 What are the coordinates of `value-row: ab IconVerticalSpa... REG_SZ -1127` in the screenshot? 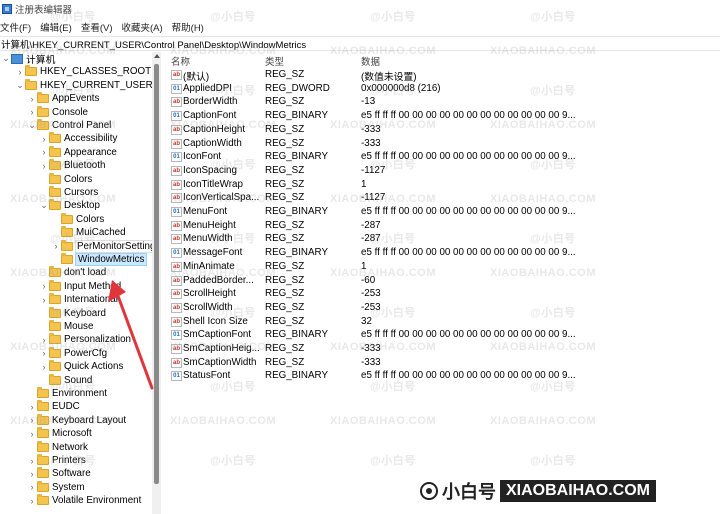 It's located at (443, 198).